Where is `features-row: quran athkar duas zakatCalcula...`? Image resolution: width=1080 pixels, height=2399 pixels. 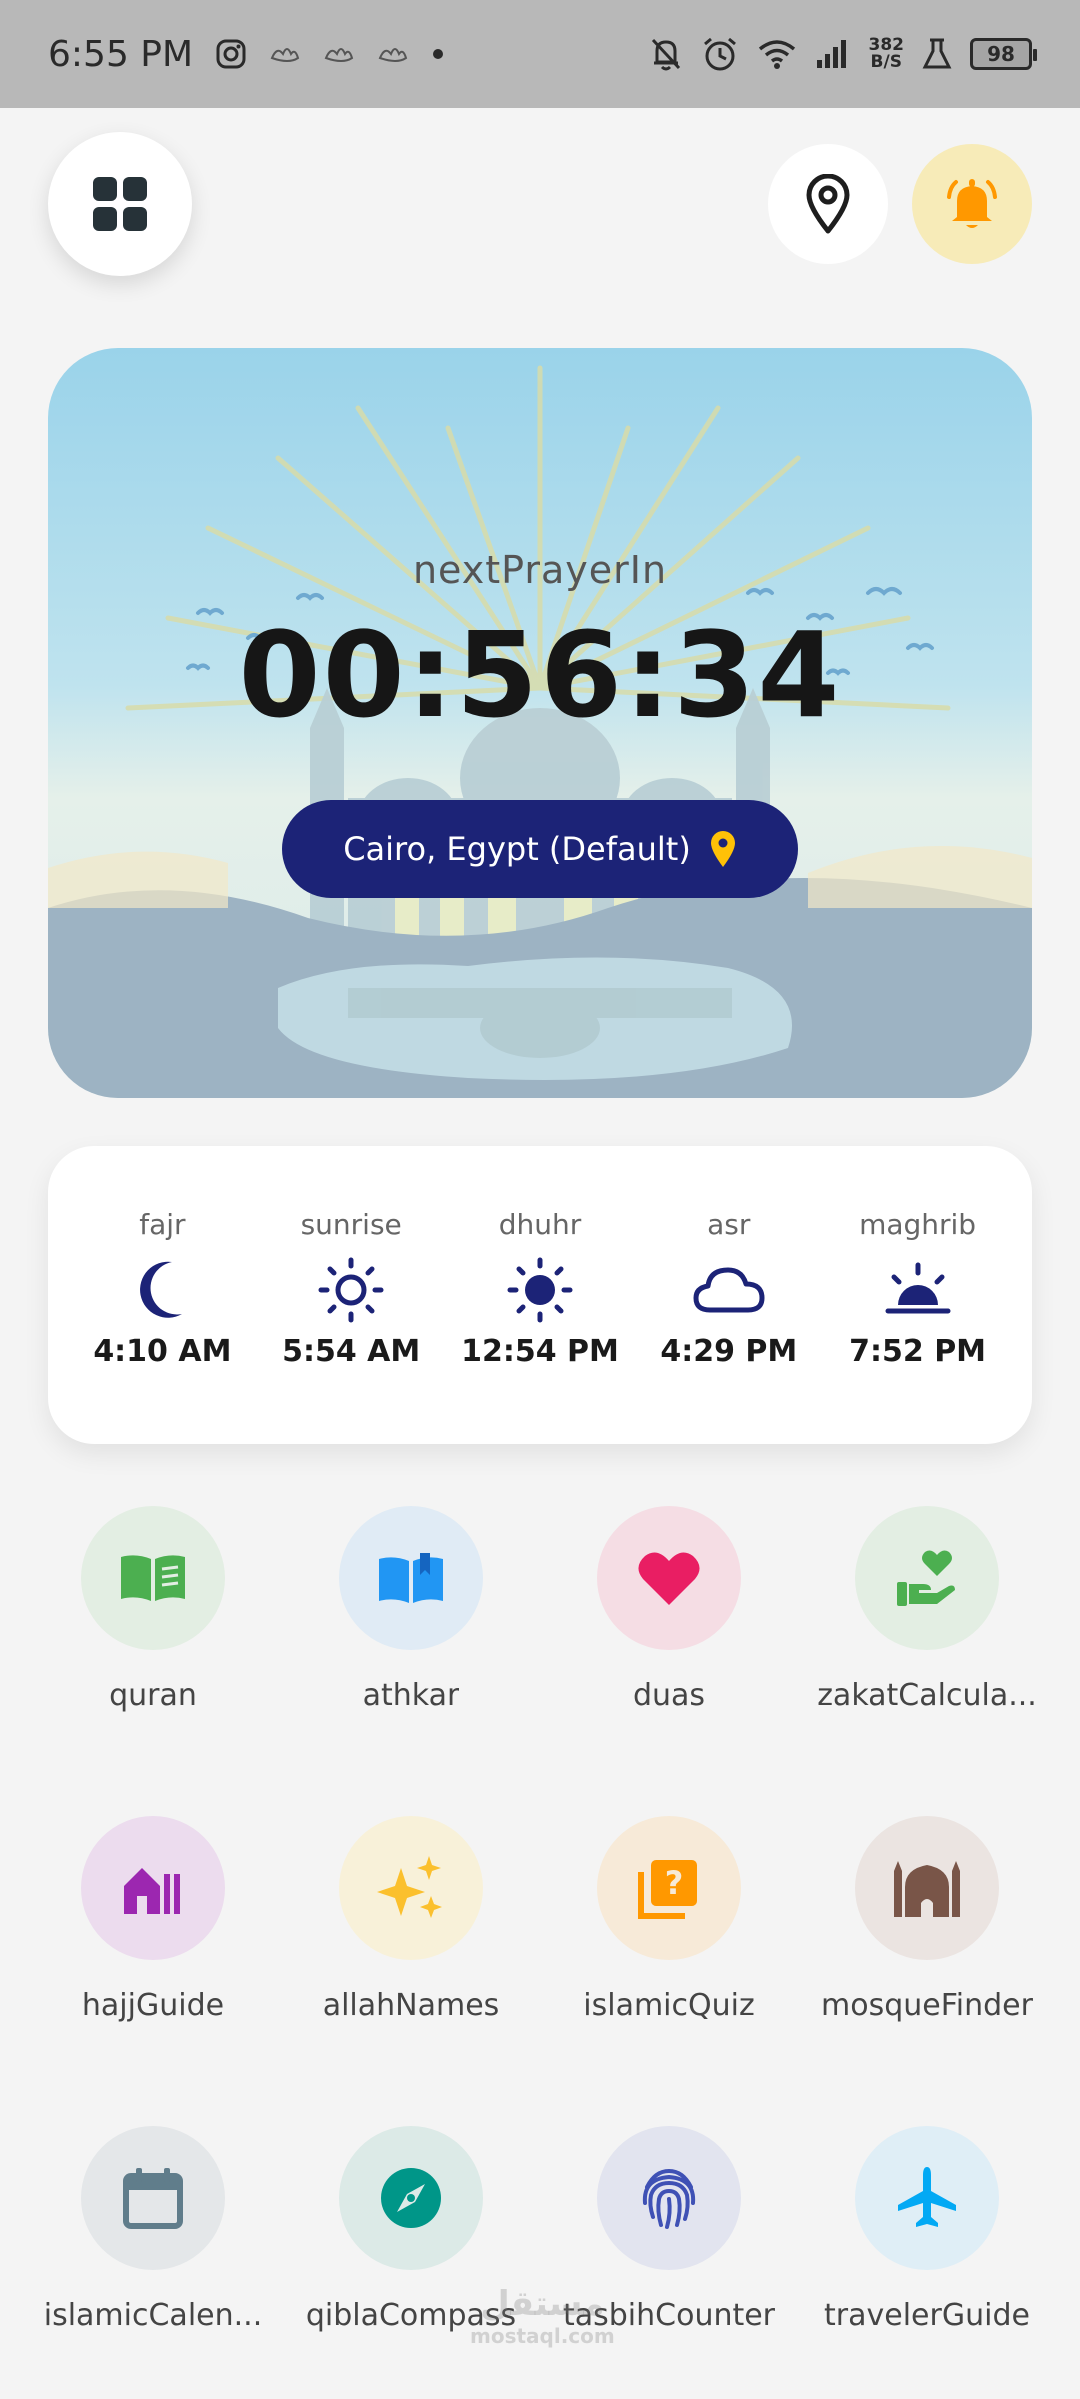 features-row: quran athkar duas zakatCalcula... is located at coordinates (540, 1661).